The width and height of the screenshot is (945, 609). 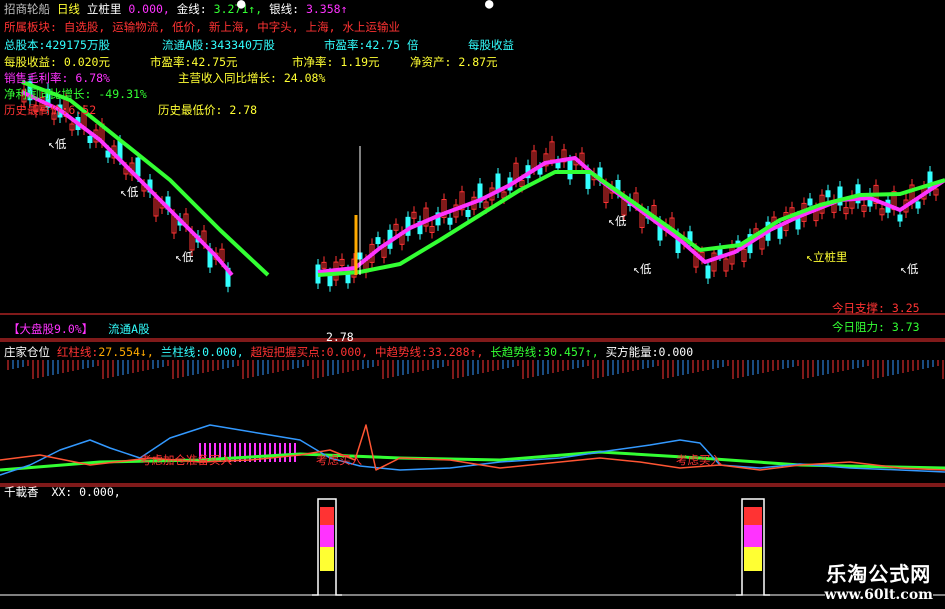 I want to click on signal-xx-value: XX: 0.000,, so click(x=86, y=492).